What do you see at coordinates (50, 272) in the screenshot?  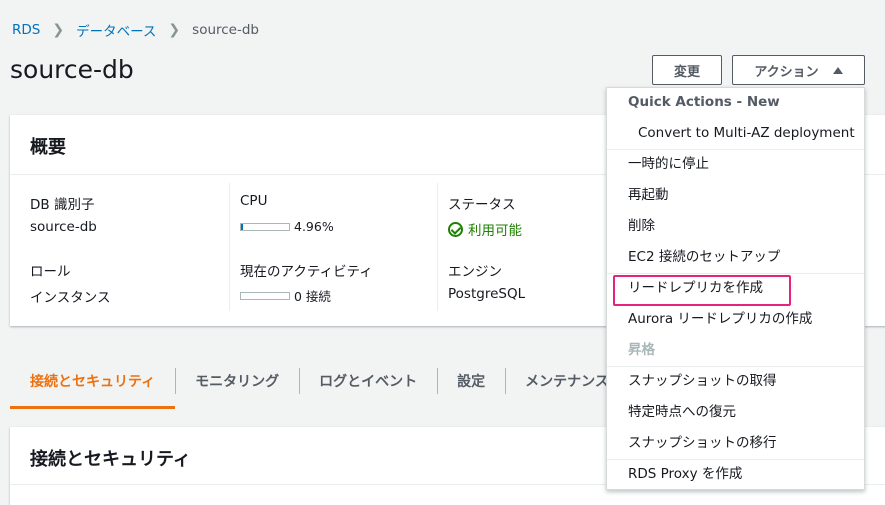 I see `role-label: ロール` at bounding box center [50, 272].